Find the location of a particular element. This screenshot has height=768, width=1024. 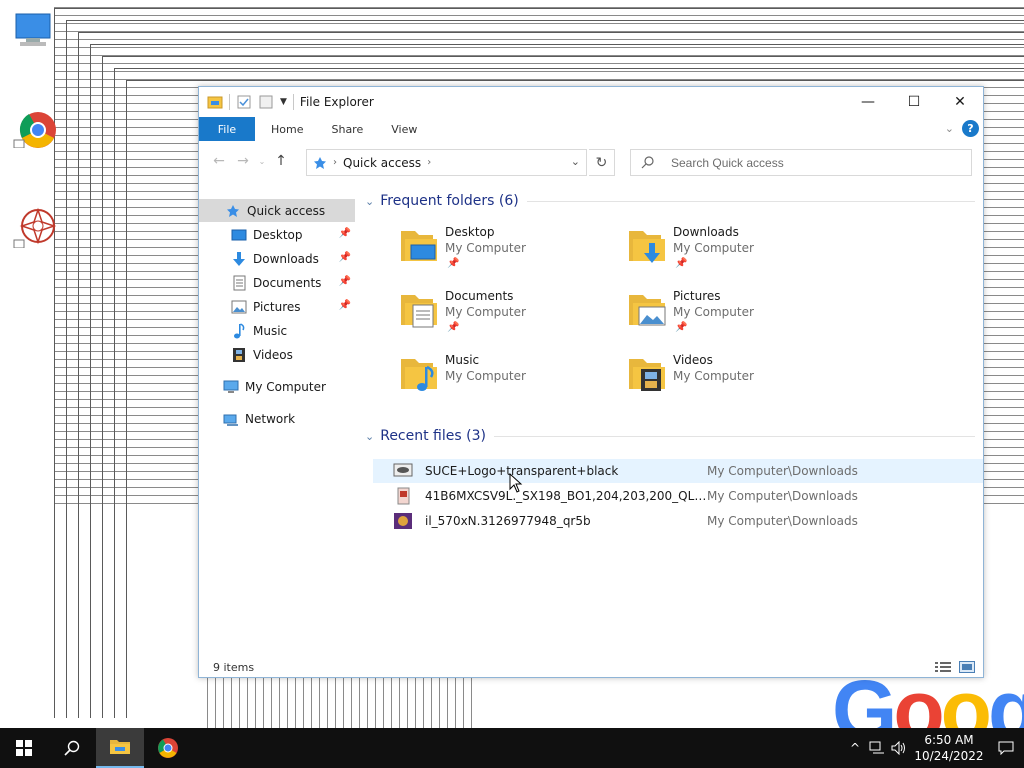

folder-tile-videos: Videos My Computer is located at coordinates (737, 383).